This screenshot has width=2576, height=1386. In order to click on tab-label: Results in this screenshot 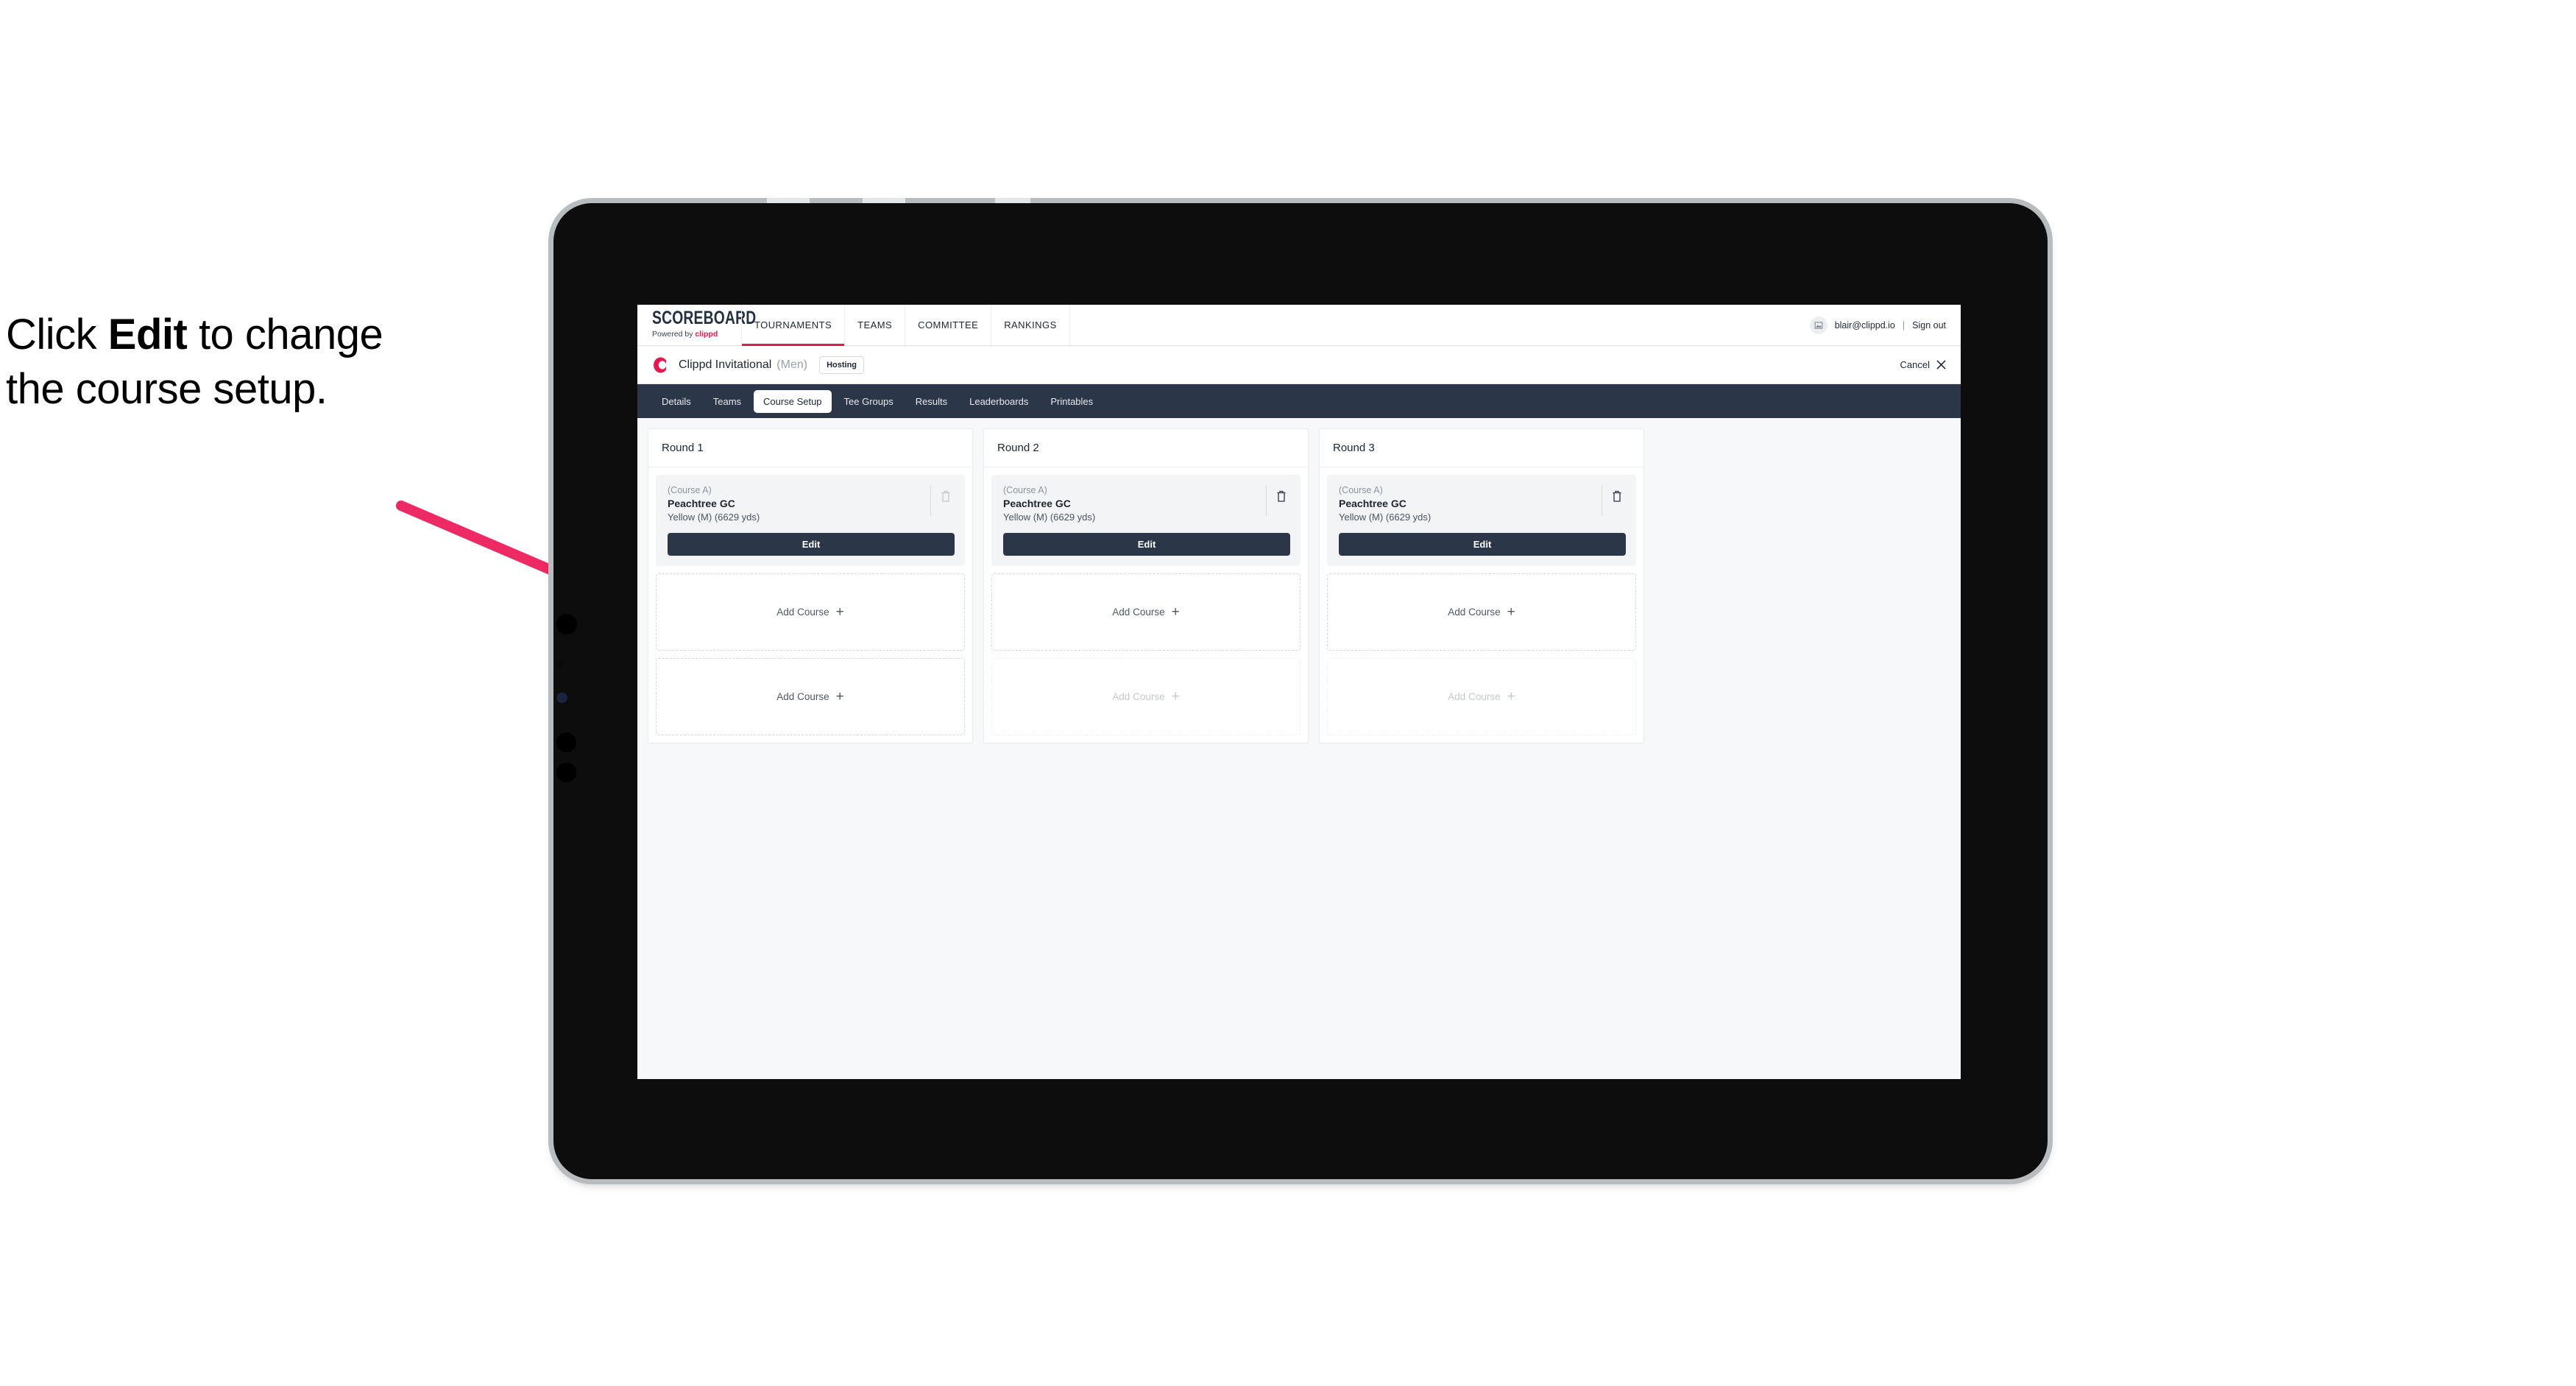, I will do `click(931, 401)`.